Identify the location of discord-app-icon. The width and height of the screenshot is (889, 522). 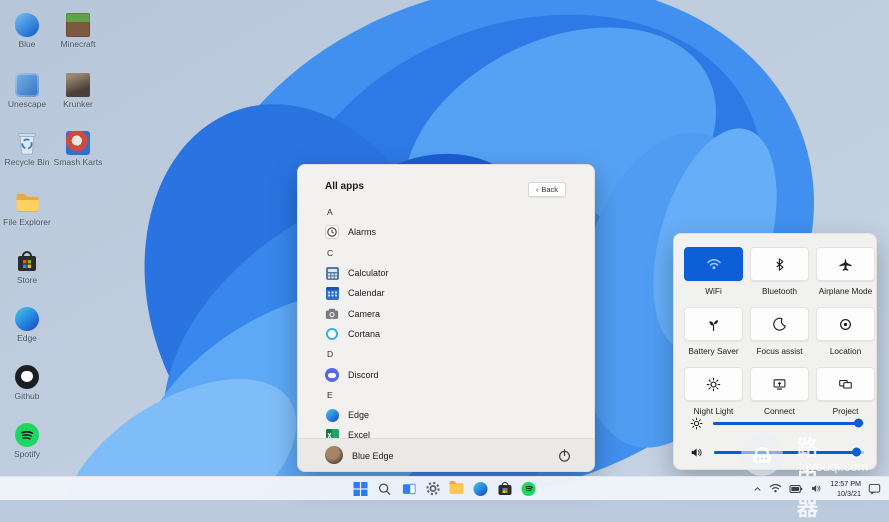
(332, 374).